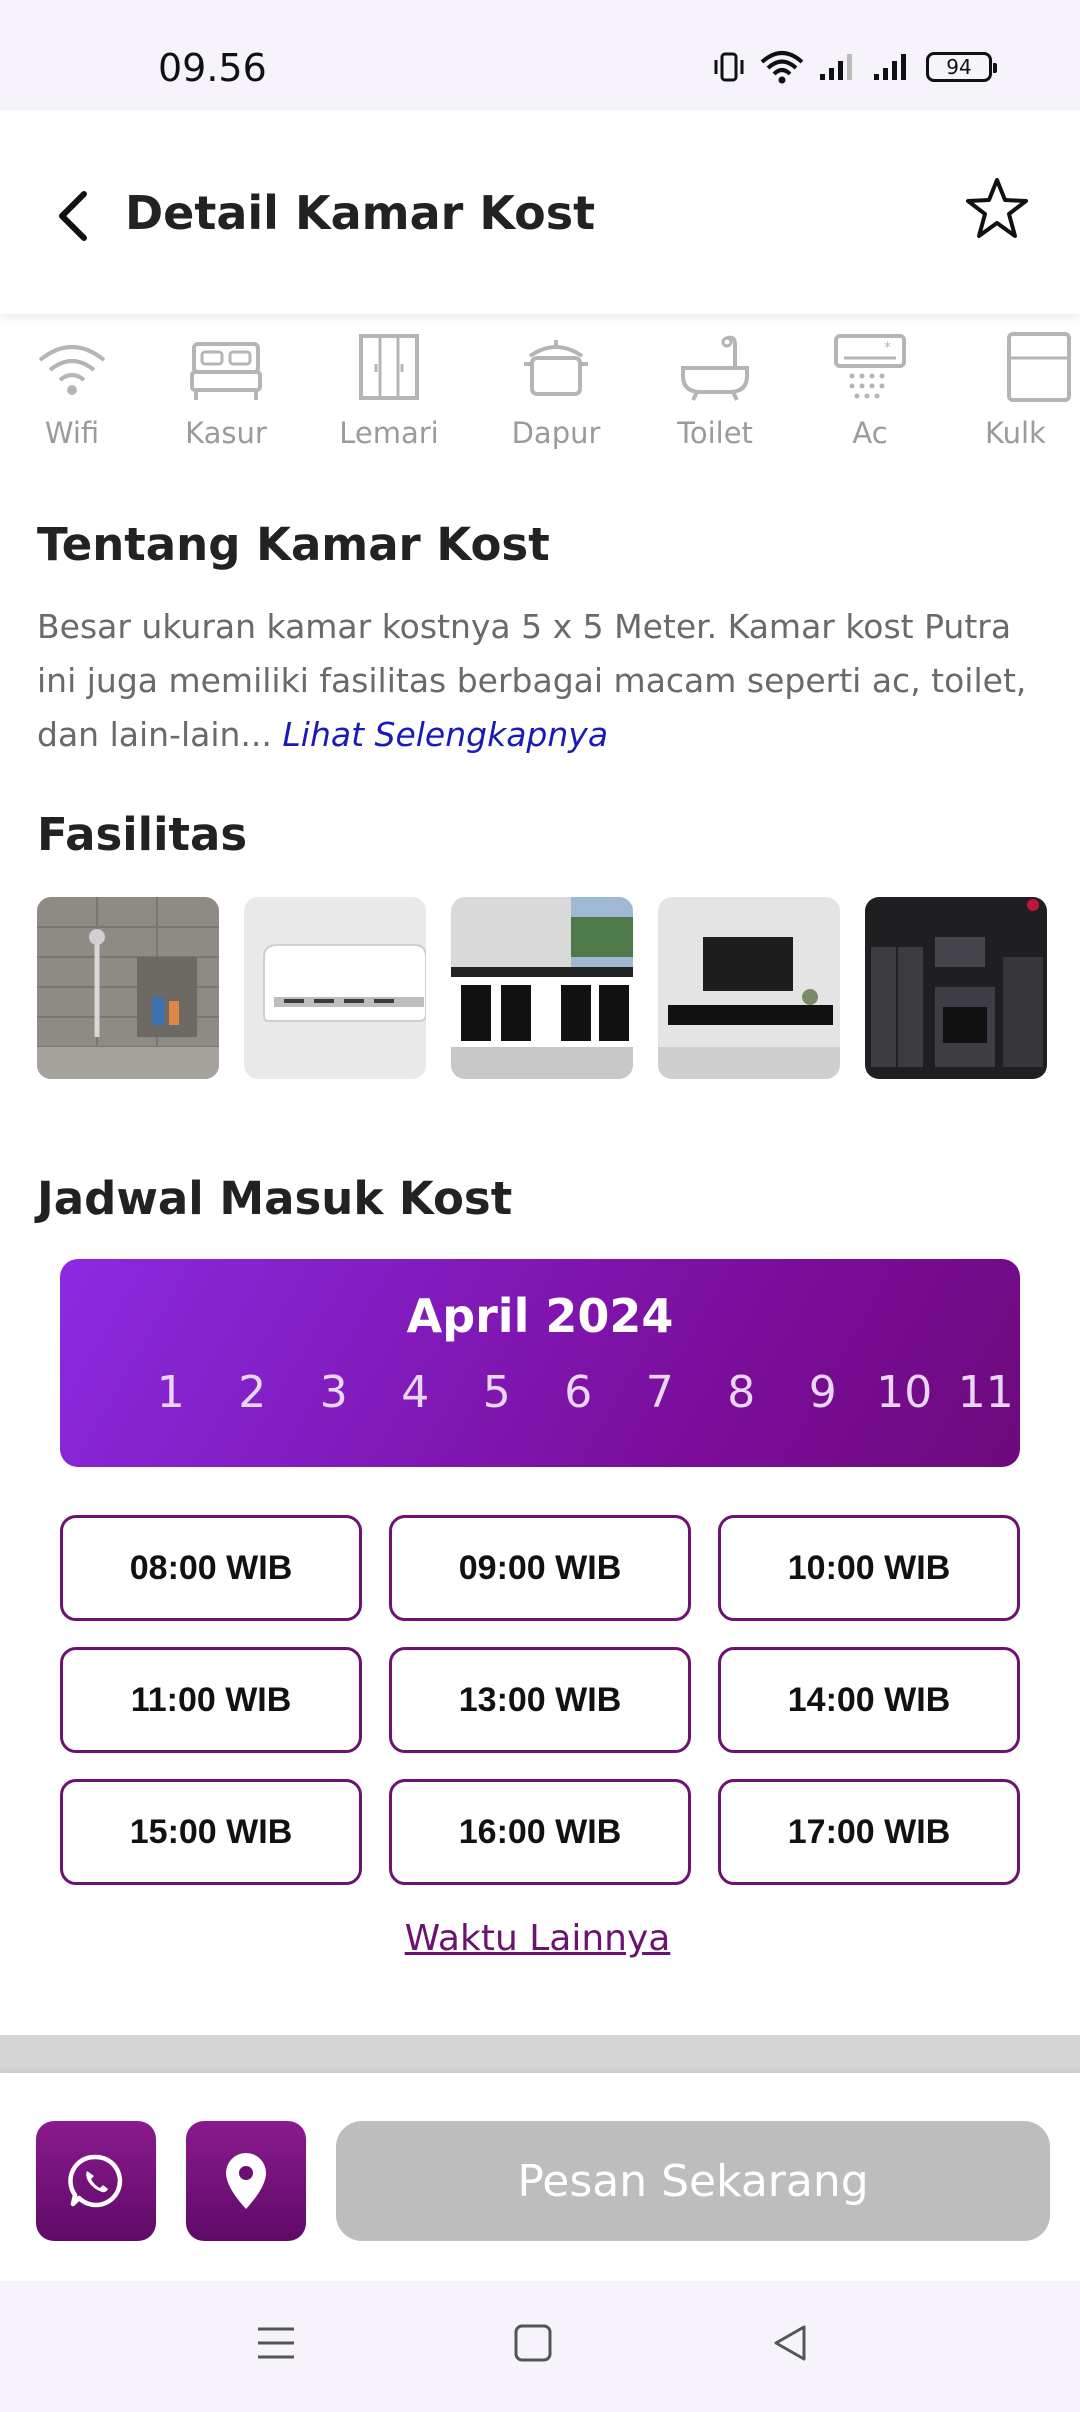  I want to click on amenities-list: Wifi Kasur Lemari Dapur Toilet * Ac Kulk, so click(540, 400).